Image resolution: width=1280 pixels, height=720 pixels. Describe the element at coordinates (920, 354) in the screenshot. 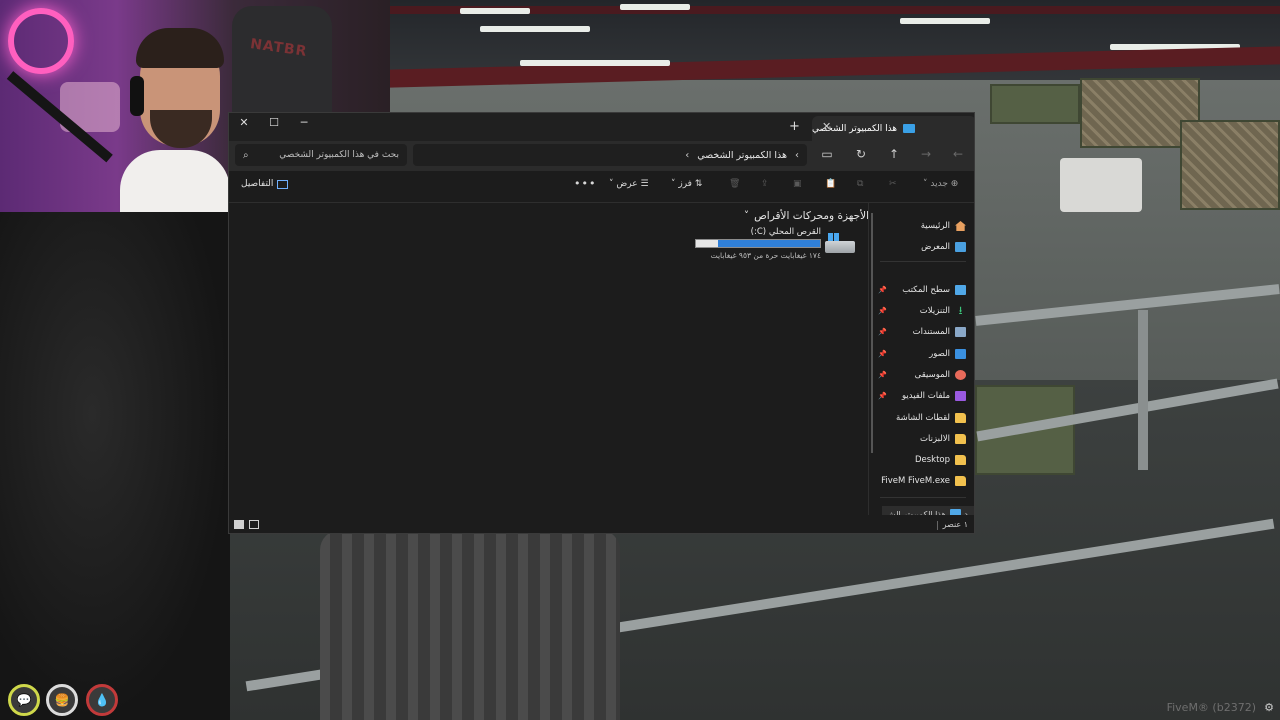

I see `sidebar-item: 📌 الصور` at that location.